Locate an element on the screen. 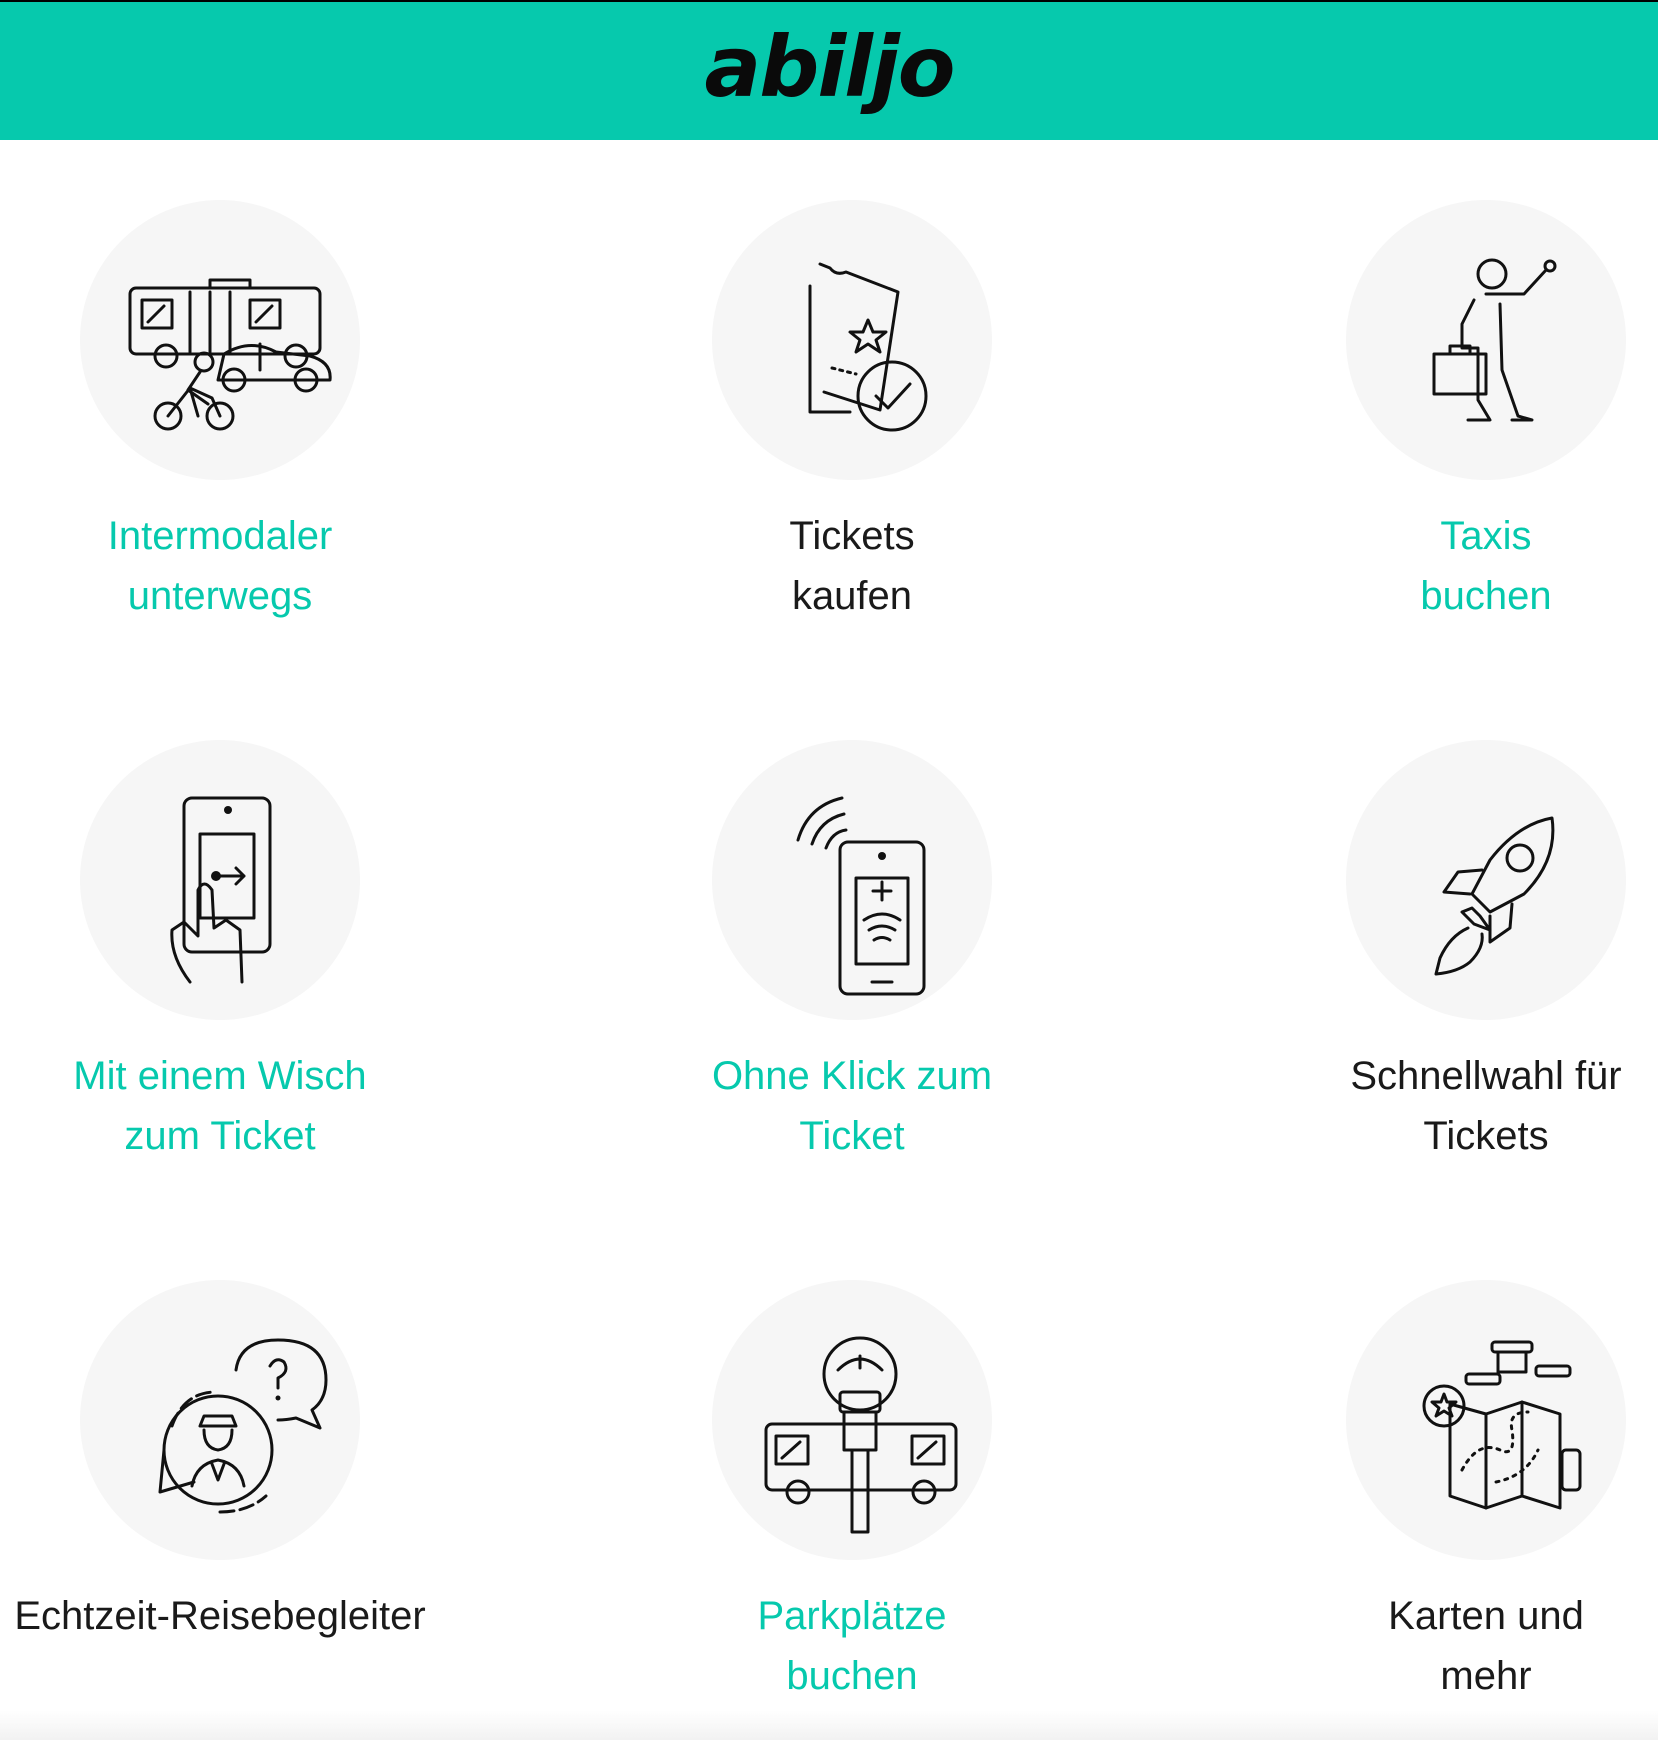  feature-schnellwahl: Schnellwahl für Tickets is located at coordinates (1462, 953).